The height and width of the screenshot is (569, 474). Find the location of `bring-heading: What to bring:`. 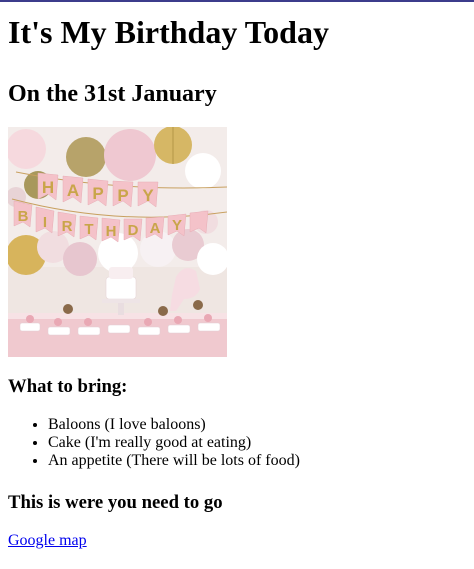

bring-heading: What to bring: is located at coordinates (68, 386).